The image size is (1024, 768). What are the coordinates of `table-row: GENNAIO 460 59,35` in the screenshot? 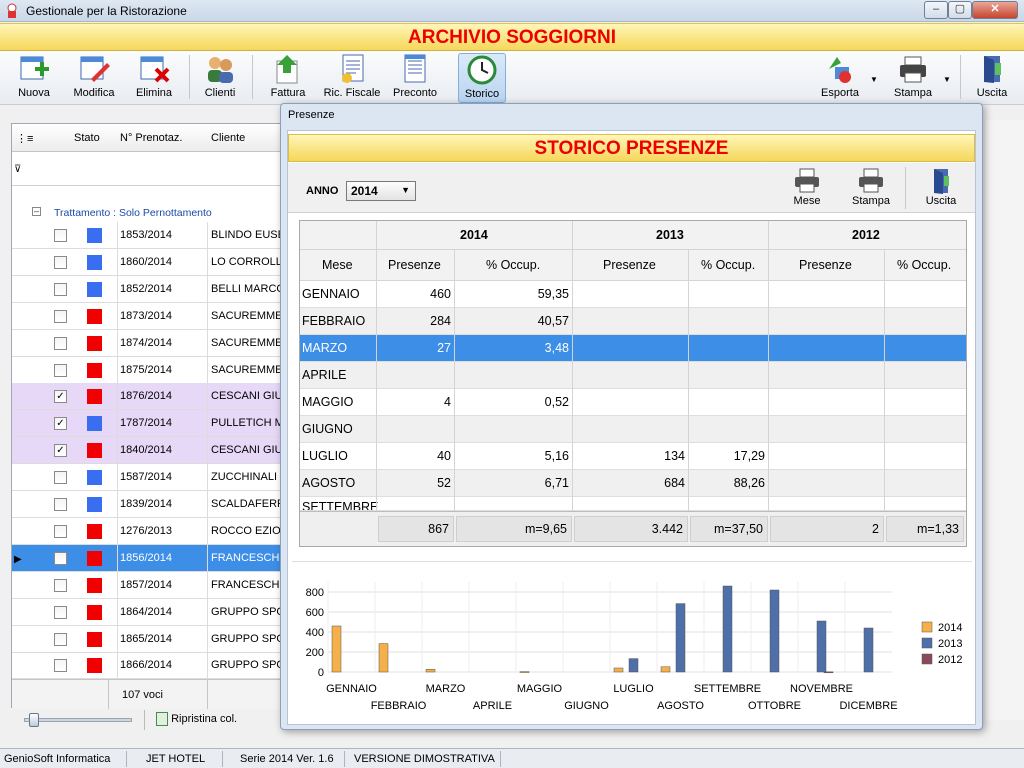 It's located at (633, 294).